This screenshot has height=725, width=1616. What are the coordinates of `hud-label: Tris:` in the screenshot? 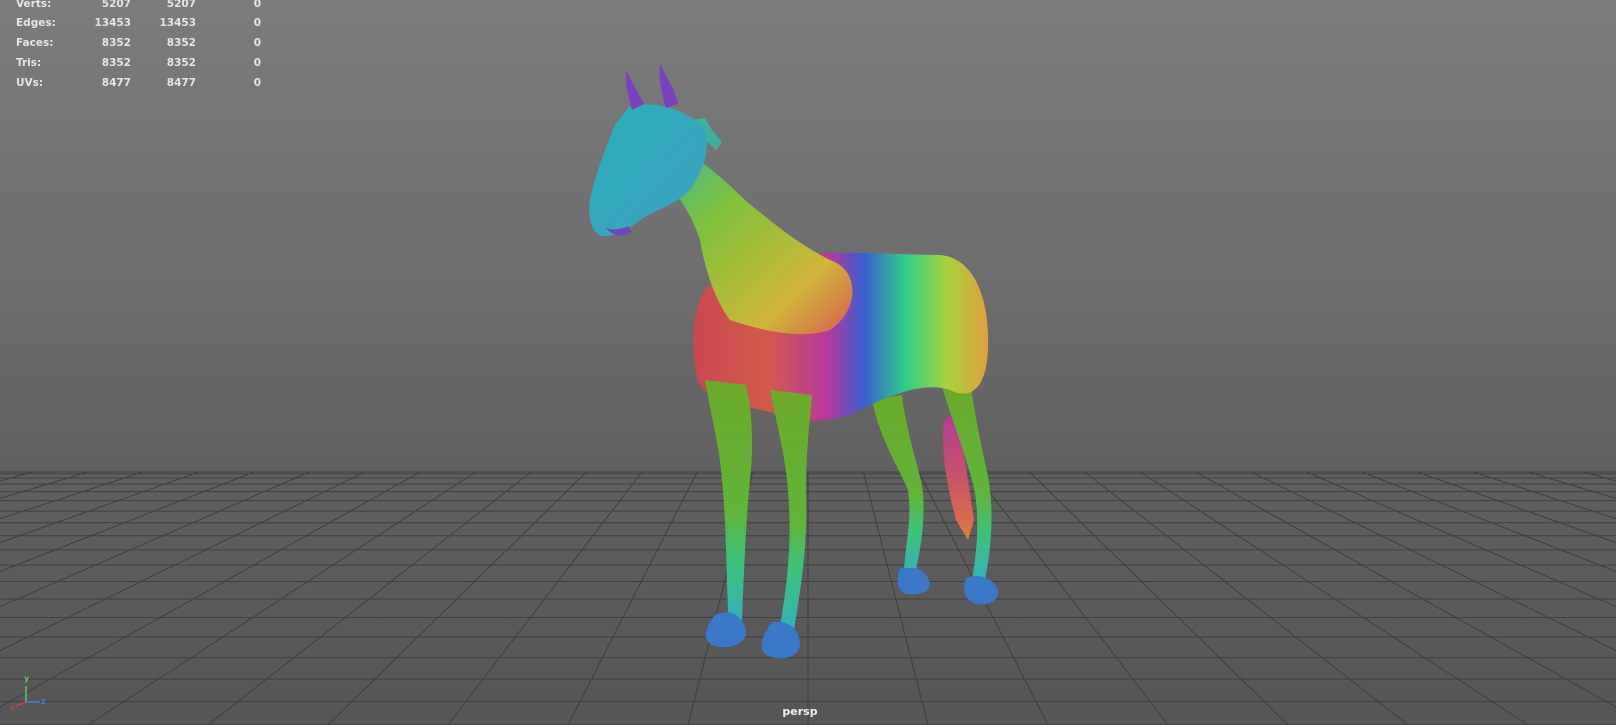 It's located at (29, 63).